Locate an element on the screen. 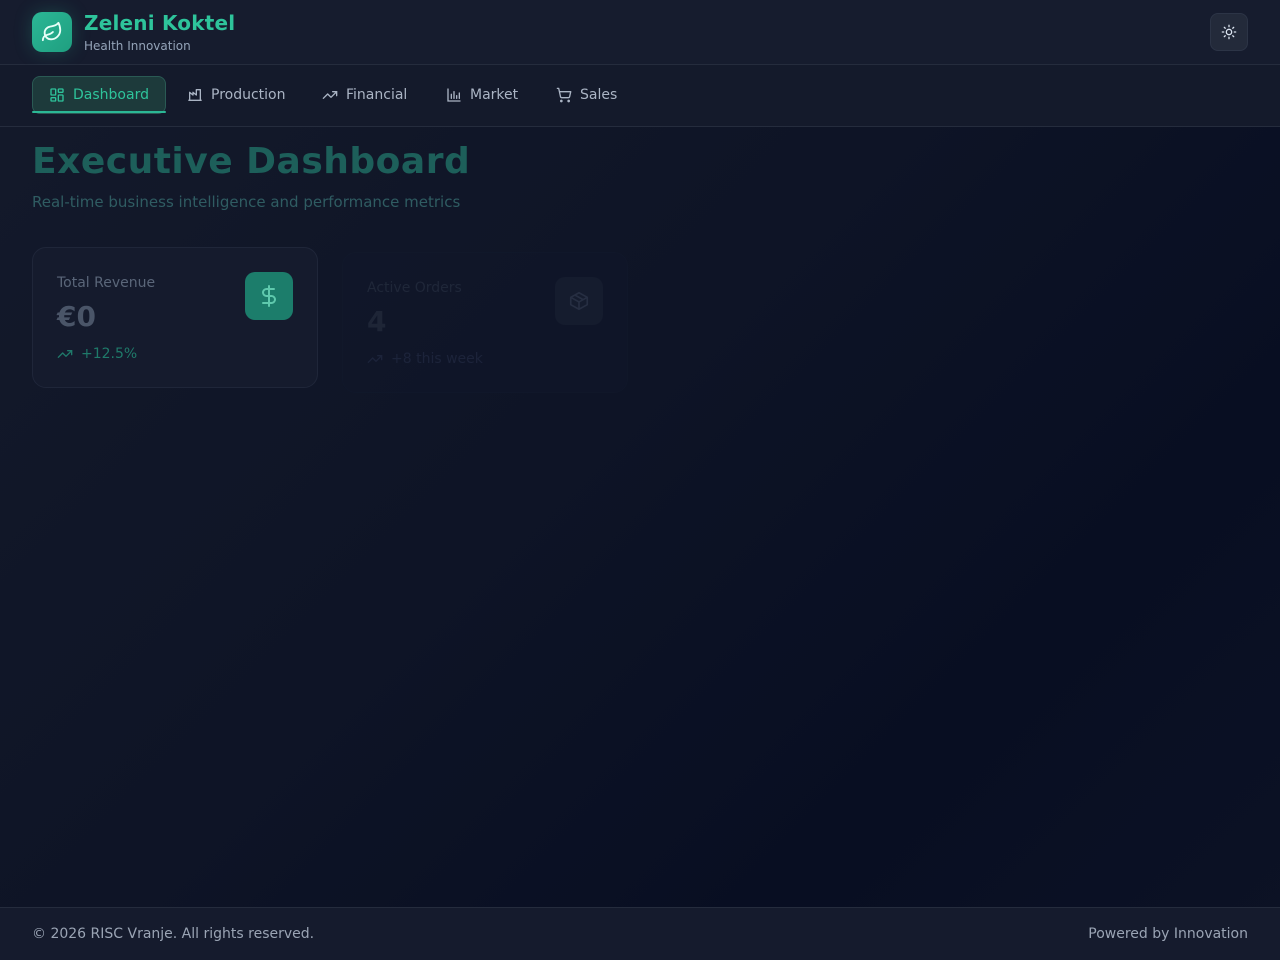 Image resolution: width=1280 pixels, height=960 pixels. tab-financial: Financial is located at coordinates (364, 95).